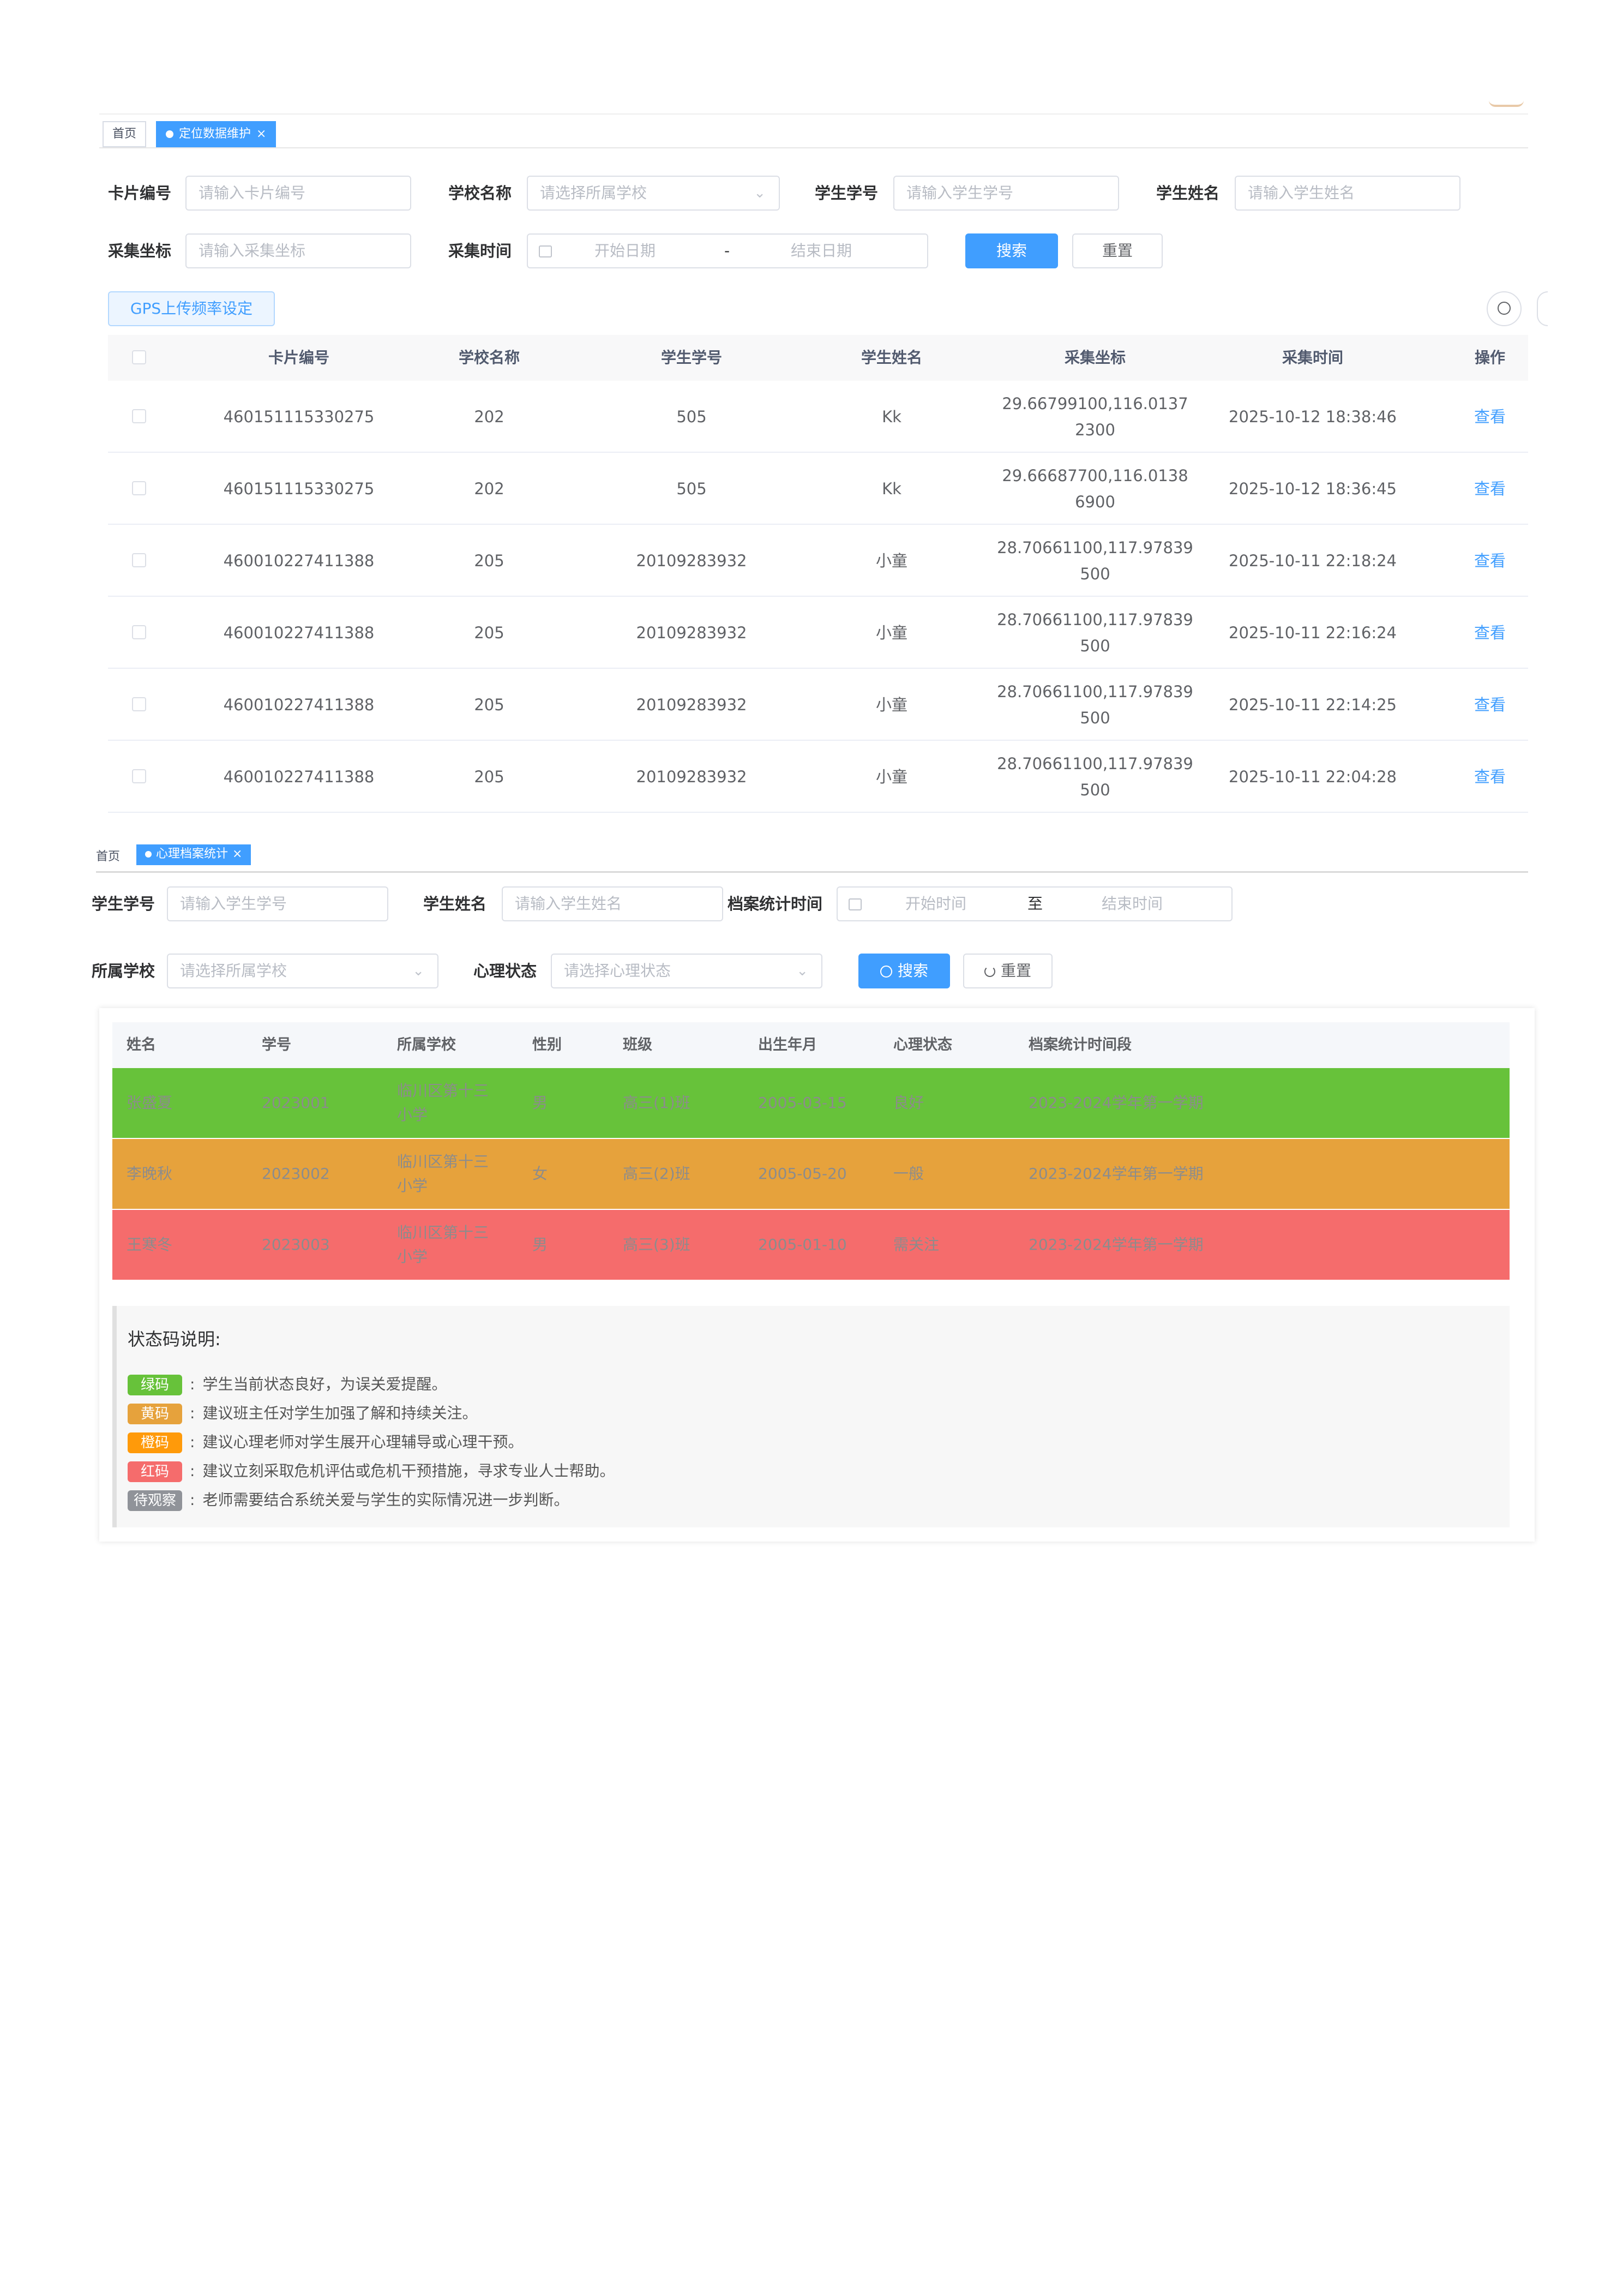 The width and height of the screenshot is (1623, 2296). Describe the element at coordinates (847, 193) in the screenshot. I see `student-no-label: 学生学号` at that location.